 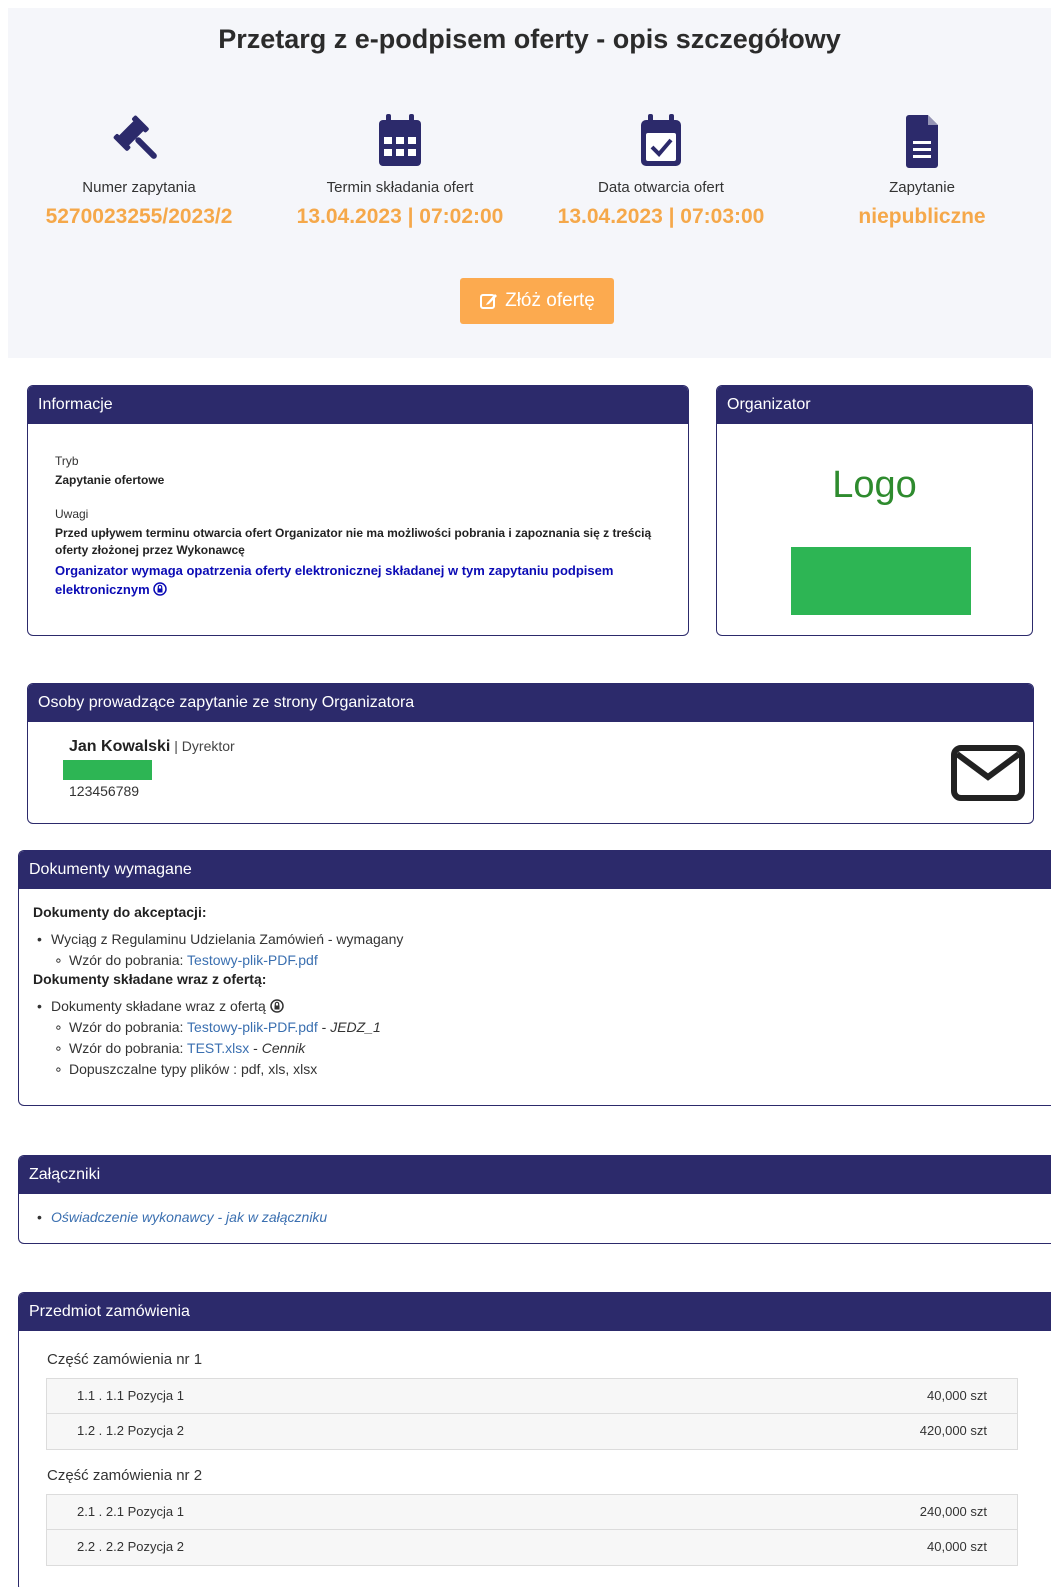 I want to click on notes-label: Uwagi, so click(x=72, y=514).